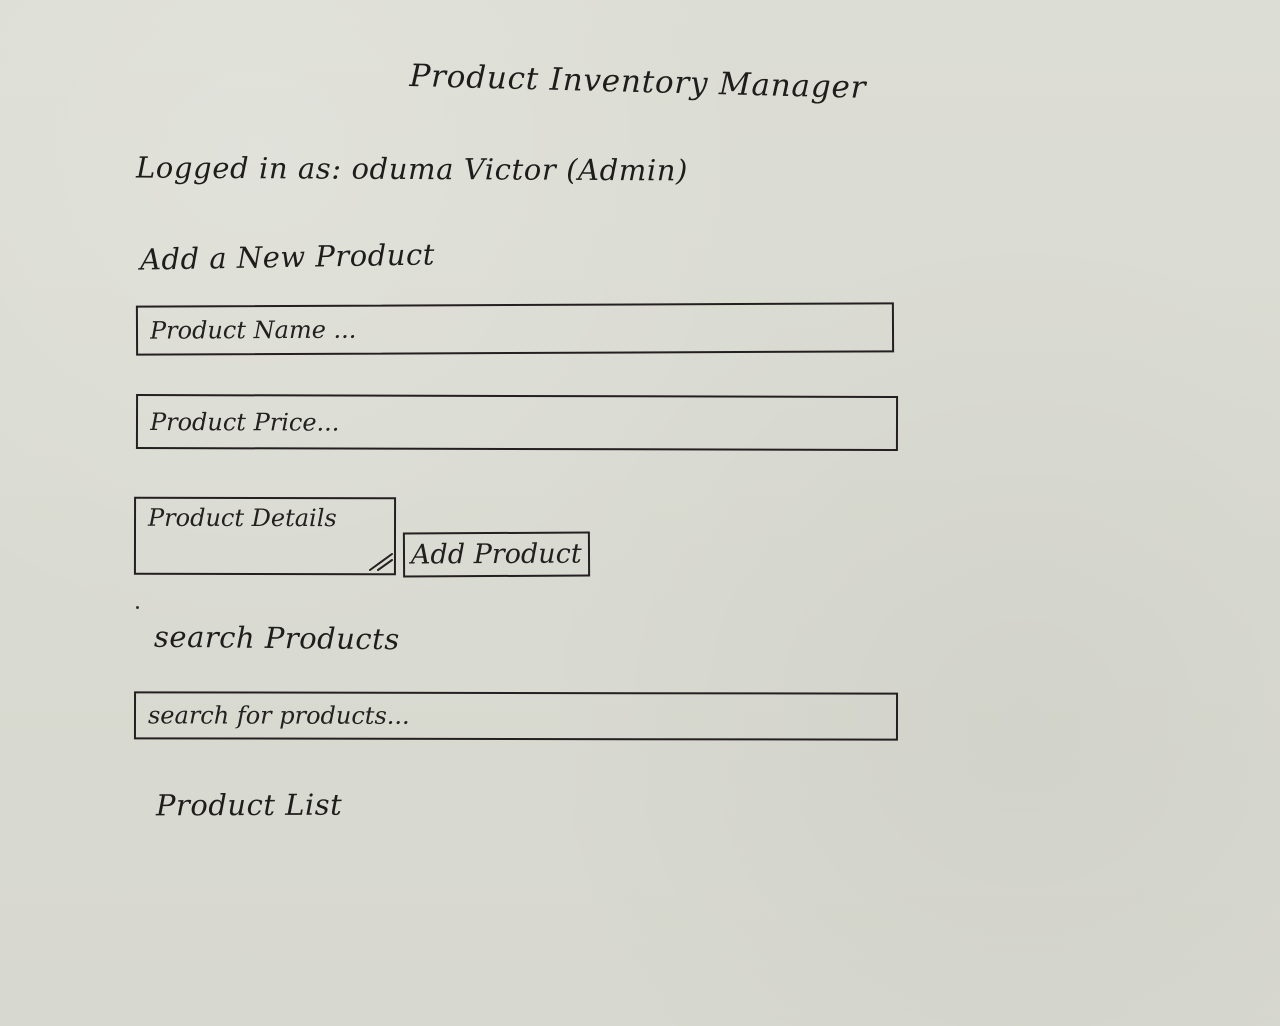 Image resolution: width=1280 pixels, height=1026 pixels. I want to click on add-product-heading: Add a New Product, so click(287, 257).